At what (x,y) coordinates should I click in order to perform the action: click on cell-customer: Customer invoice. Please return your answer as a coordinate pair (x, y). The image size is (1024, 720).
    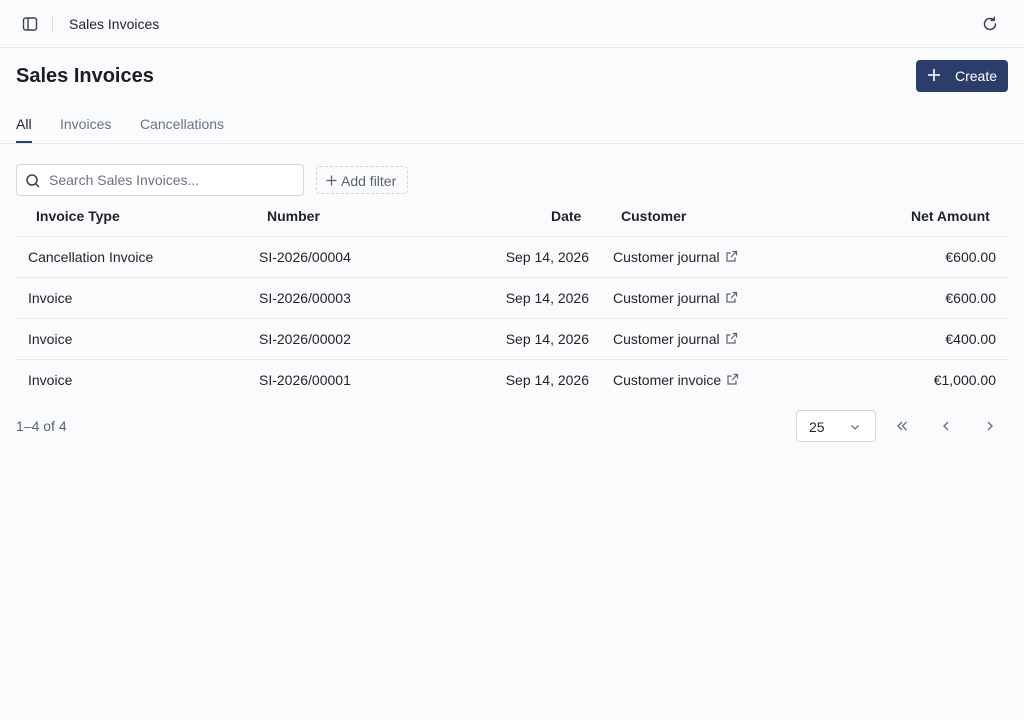
    Looking at the image, I should click on (676, 380).